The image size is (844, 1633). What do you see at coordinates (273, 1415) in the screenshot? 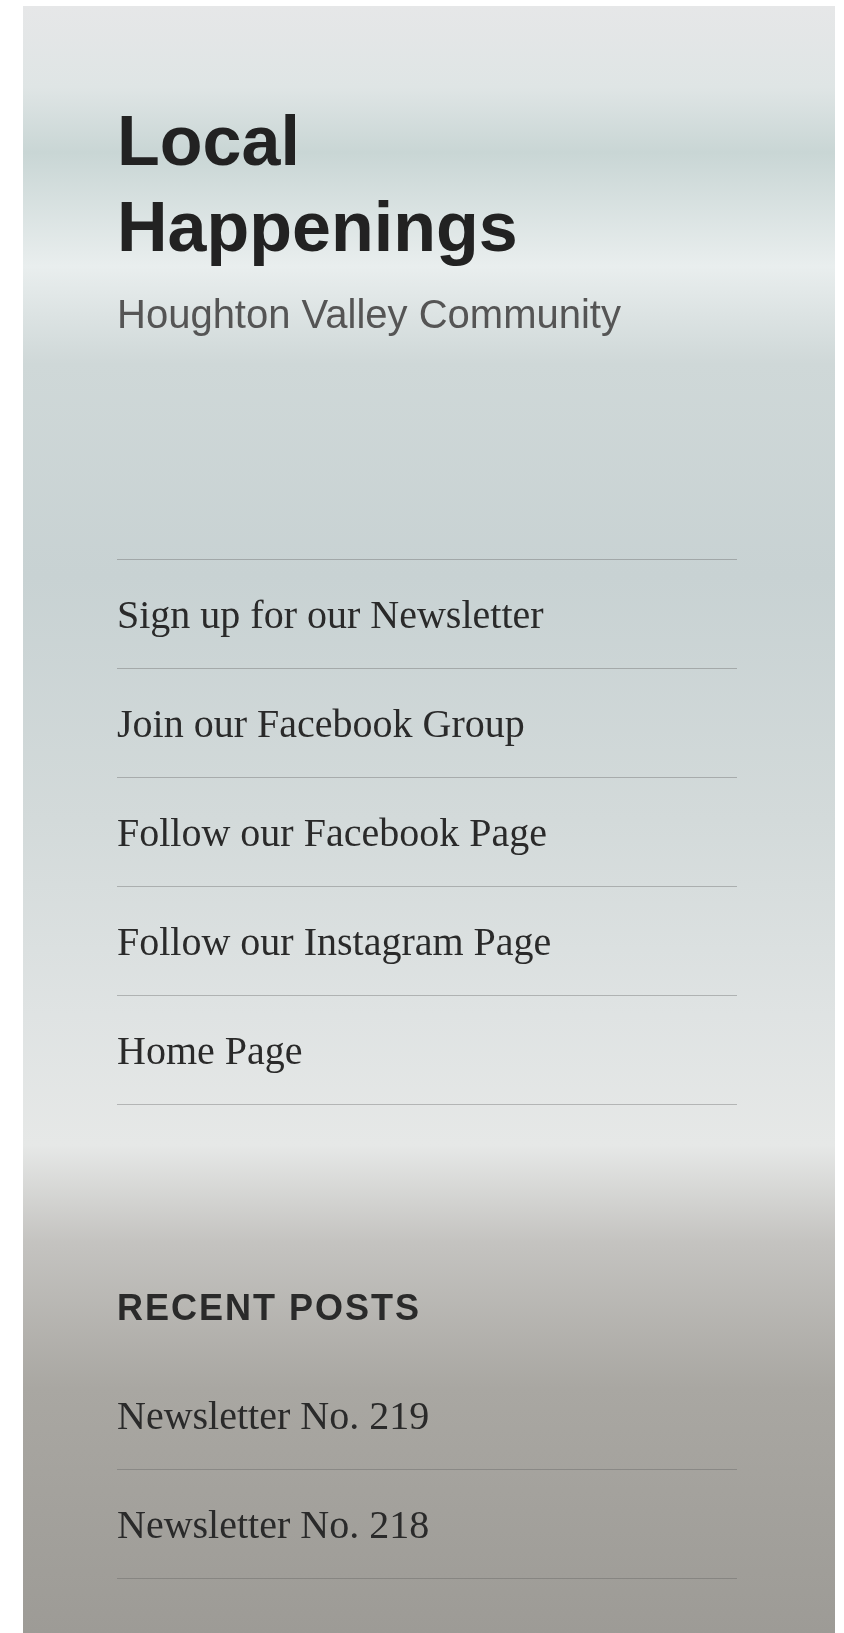
I see `nav-link: Newsletter No. 219` at bounding box center [273, 1415].